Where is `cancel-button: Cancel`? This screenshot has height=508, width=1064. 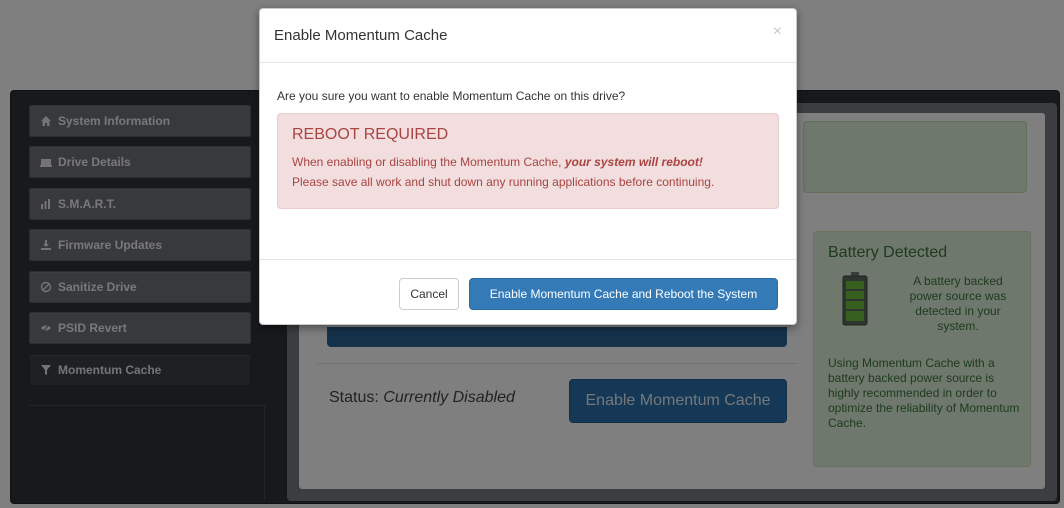 cancel-button: Cancel is located at coordinates (429, 294).